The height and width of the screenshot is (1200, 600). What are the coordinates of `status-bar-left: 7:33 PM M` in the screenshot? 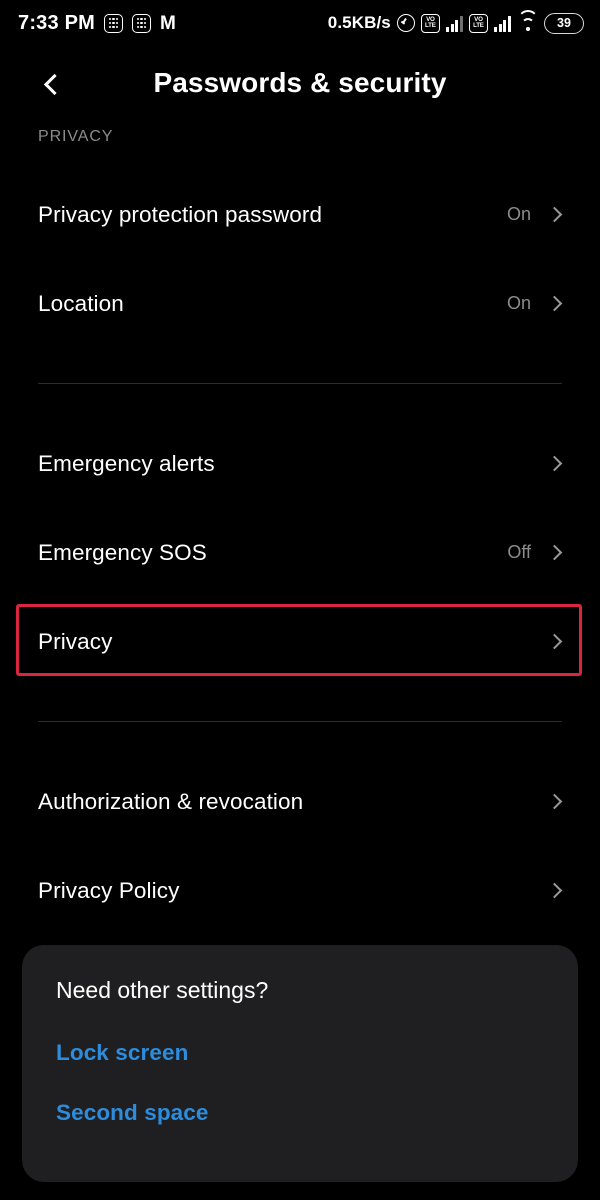 It's located at (97, 23).